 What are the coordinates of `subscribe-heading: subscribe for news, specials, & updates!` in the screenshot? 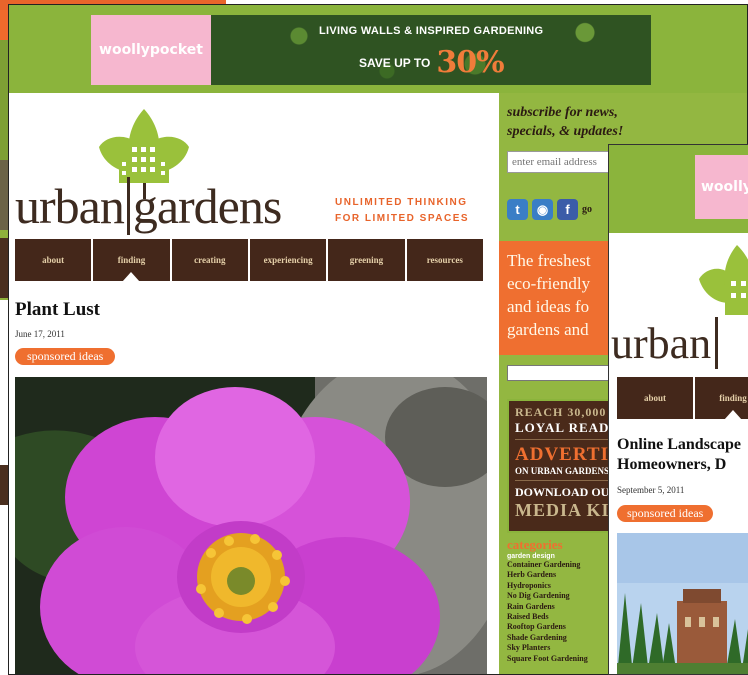 It's located at (582, 122).